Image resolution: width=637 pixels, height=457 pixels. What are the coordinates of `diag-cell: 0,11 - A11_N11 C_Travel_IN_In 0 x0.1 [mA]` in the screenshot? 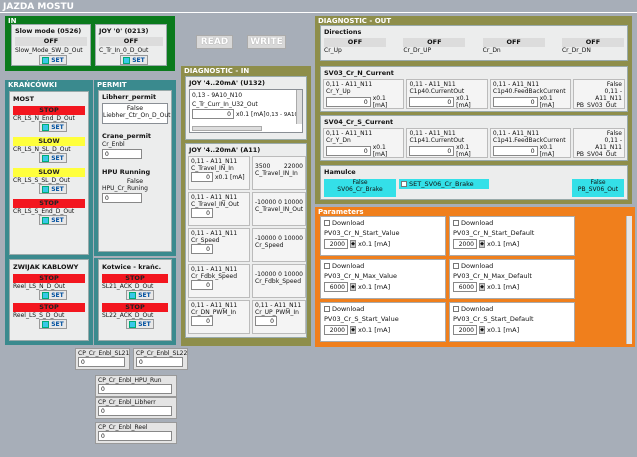 It's located at (219, 173).